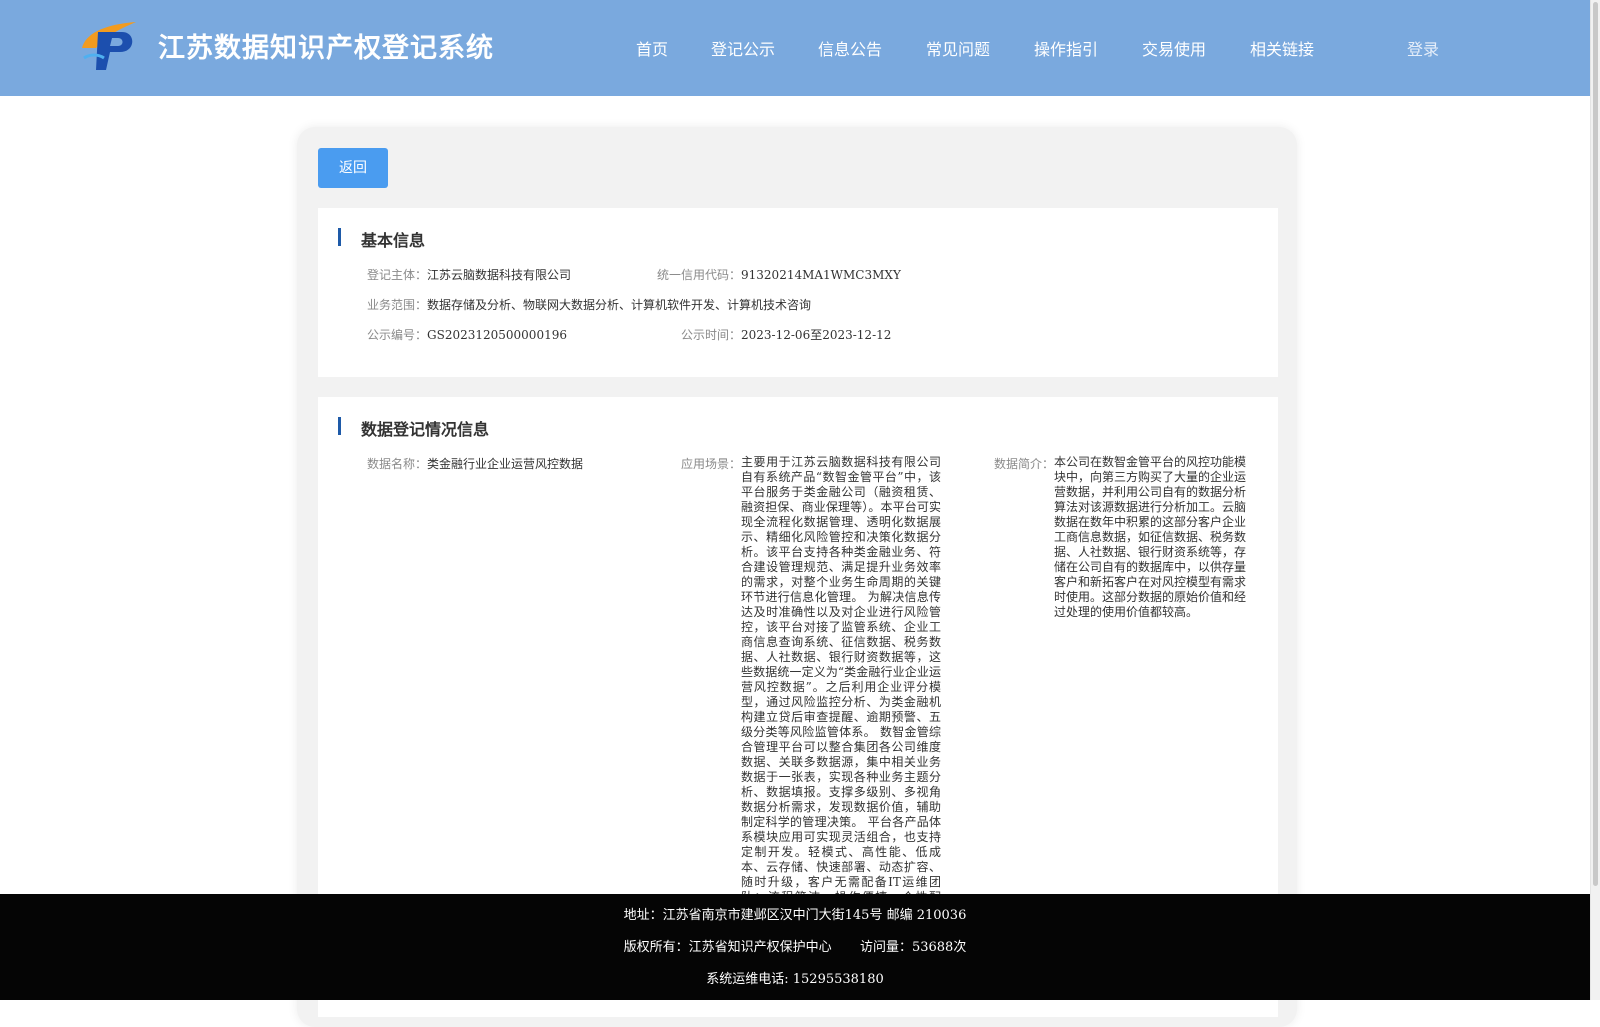 Image resolution: width=1600 pixels, height=1027 pixels. I want to click on field-business-scope: 业务范围：数据存储及分析、物联网大数据分析、计算机软件开发、计算机技术咨询, so click(589, 304).